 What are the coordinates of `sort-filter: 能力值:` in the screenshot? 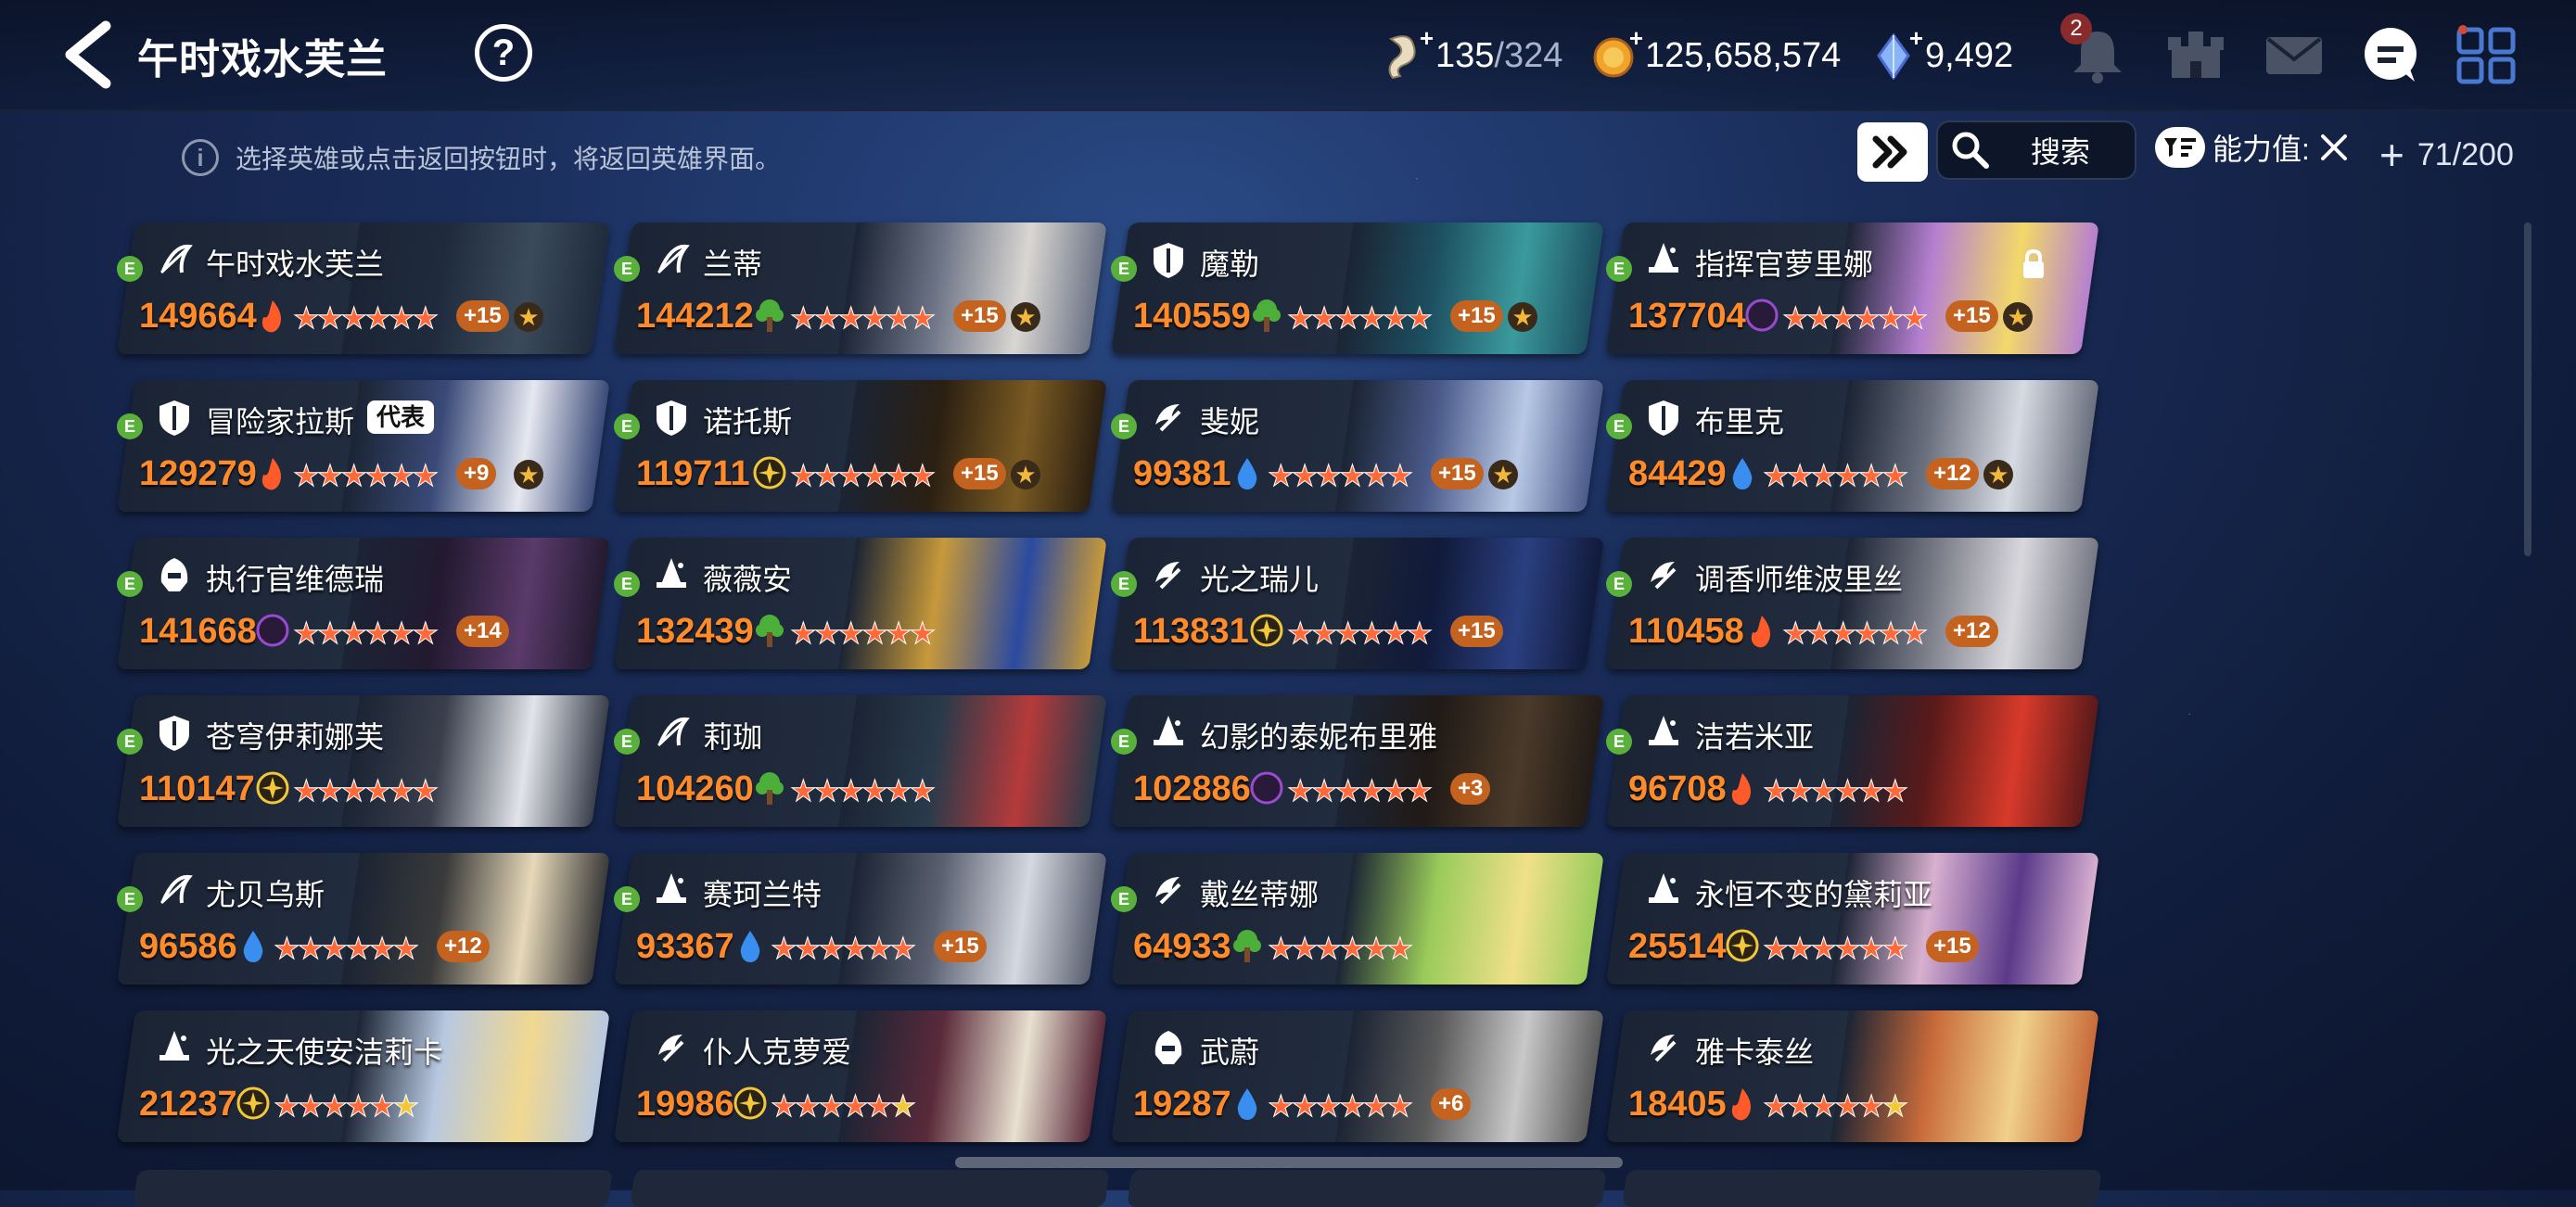 It's located at (2254, 148).